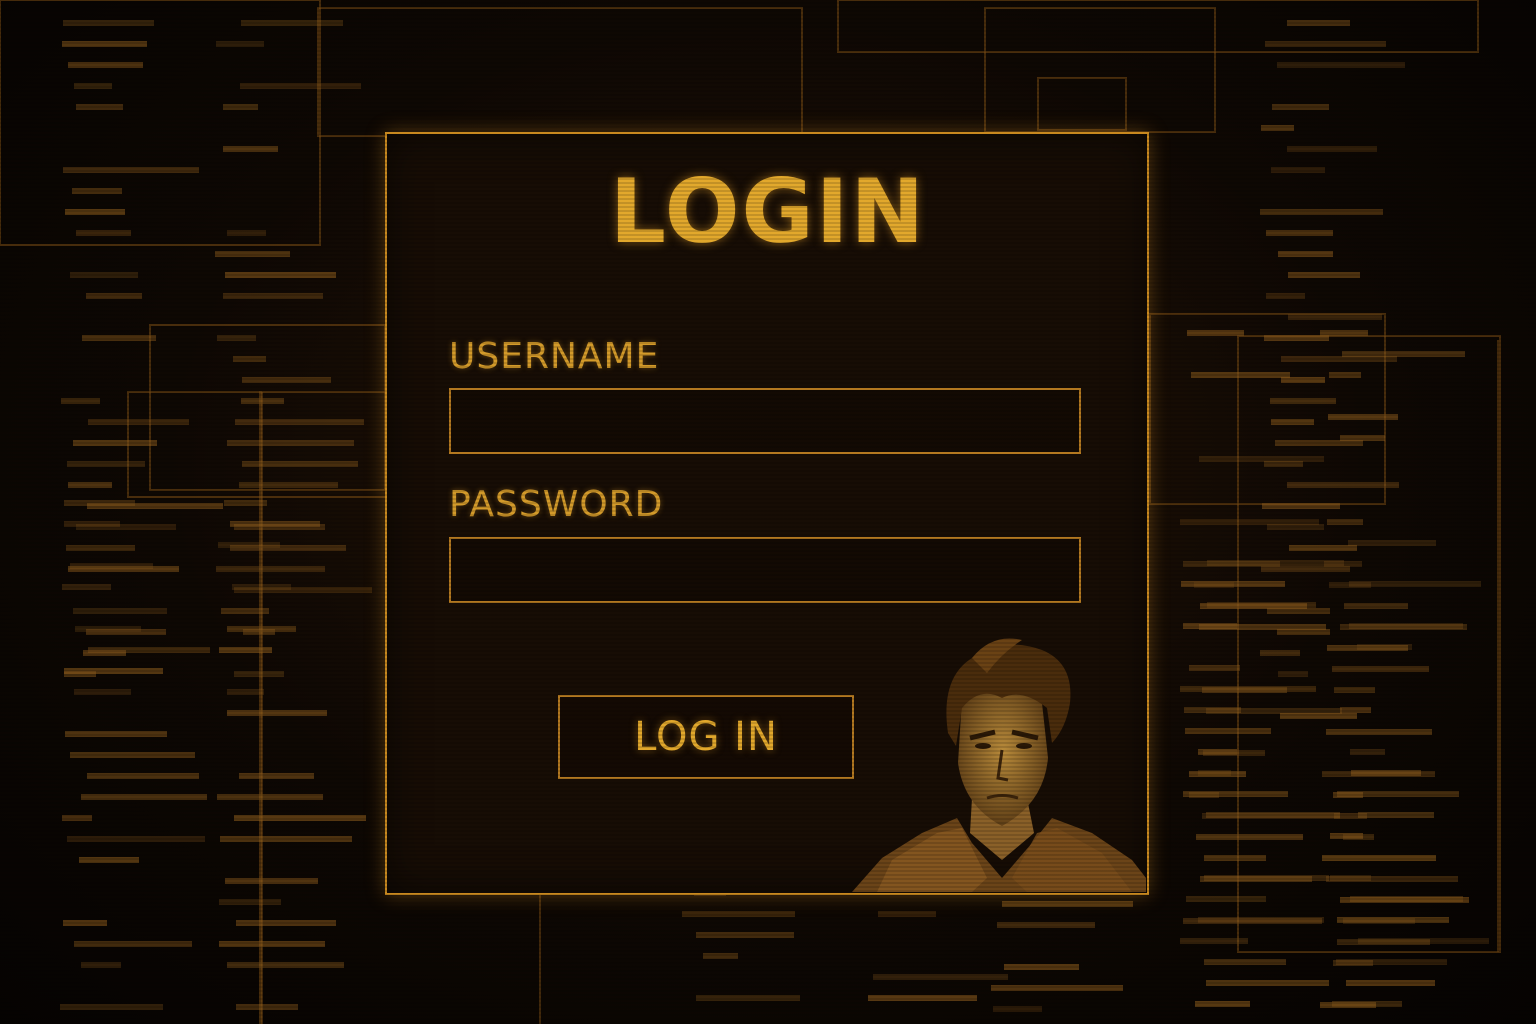 The height and width of the screenshot is (1024, 1536). Describe the element at coordinates (999, 765) in the screenshot. I see `character-portrait-icon` at that location.